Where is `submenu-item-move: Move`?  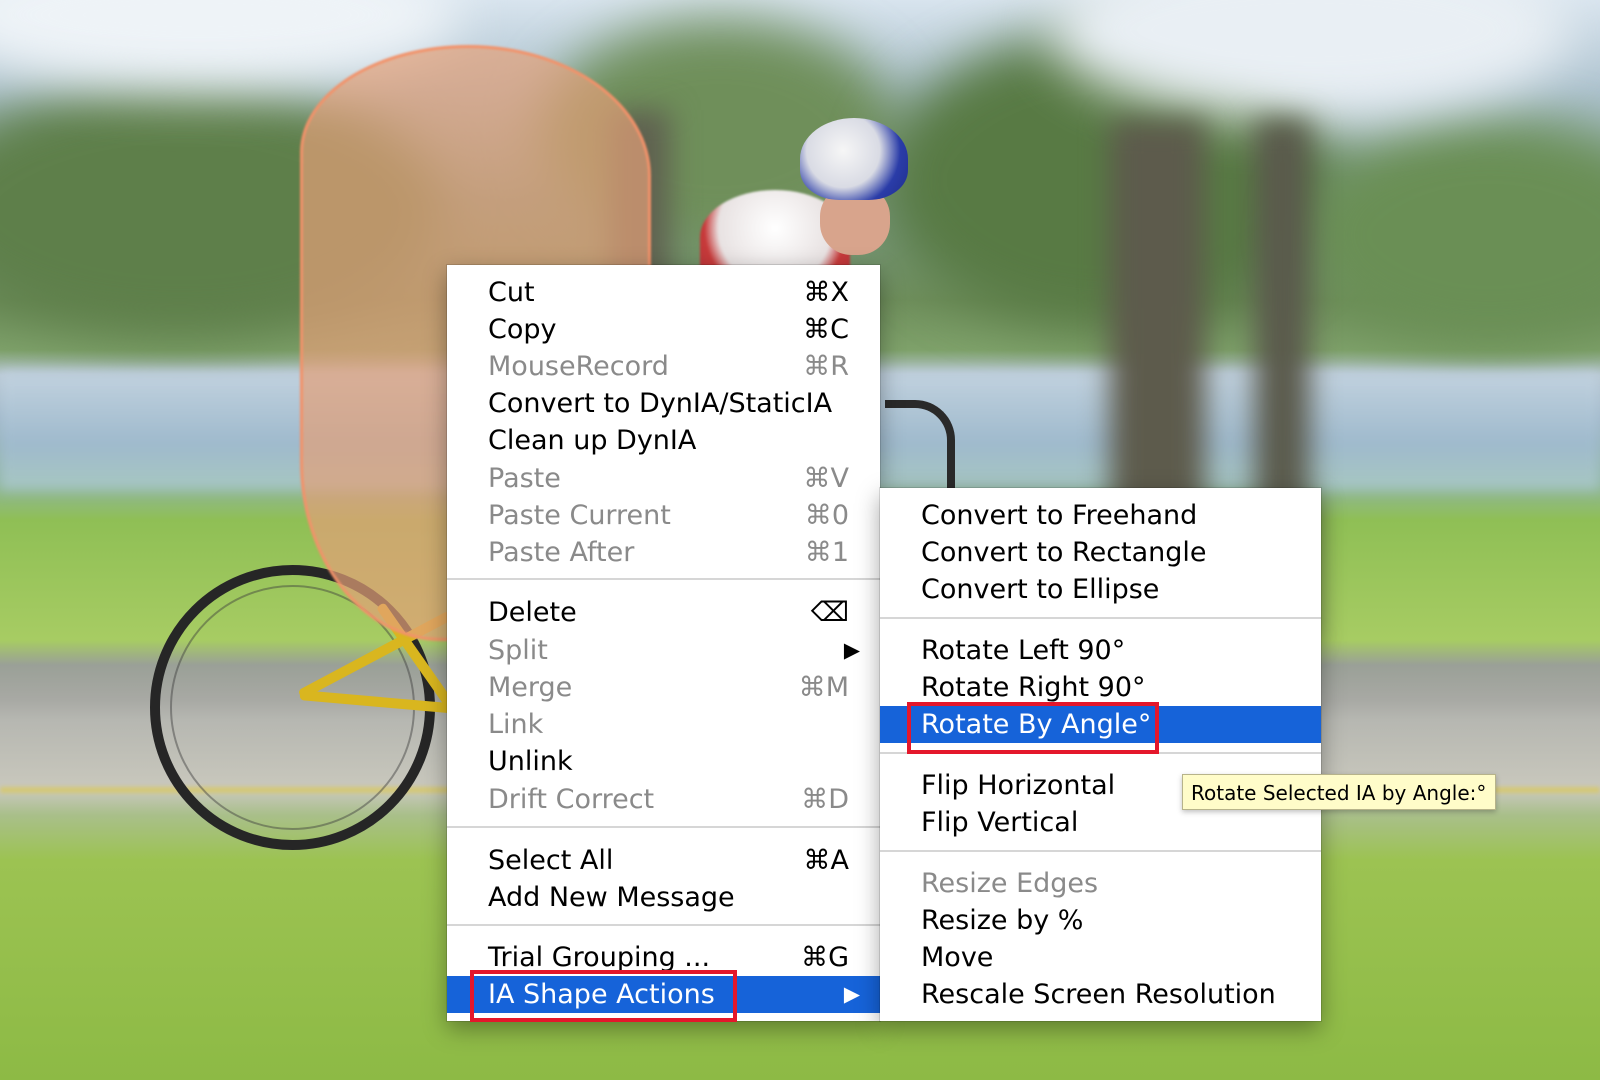
submenu-item-move: Move is located at coordinates (1100, 957).